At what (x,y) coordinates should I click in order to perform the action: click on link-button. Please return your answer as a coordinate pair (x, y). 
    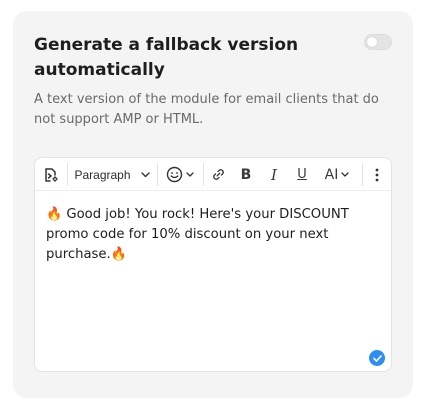
    Looking at the image, I should click on (218, 174).